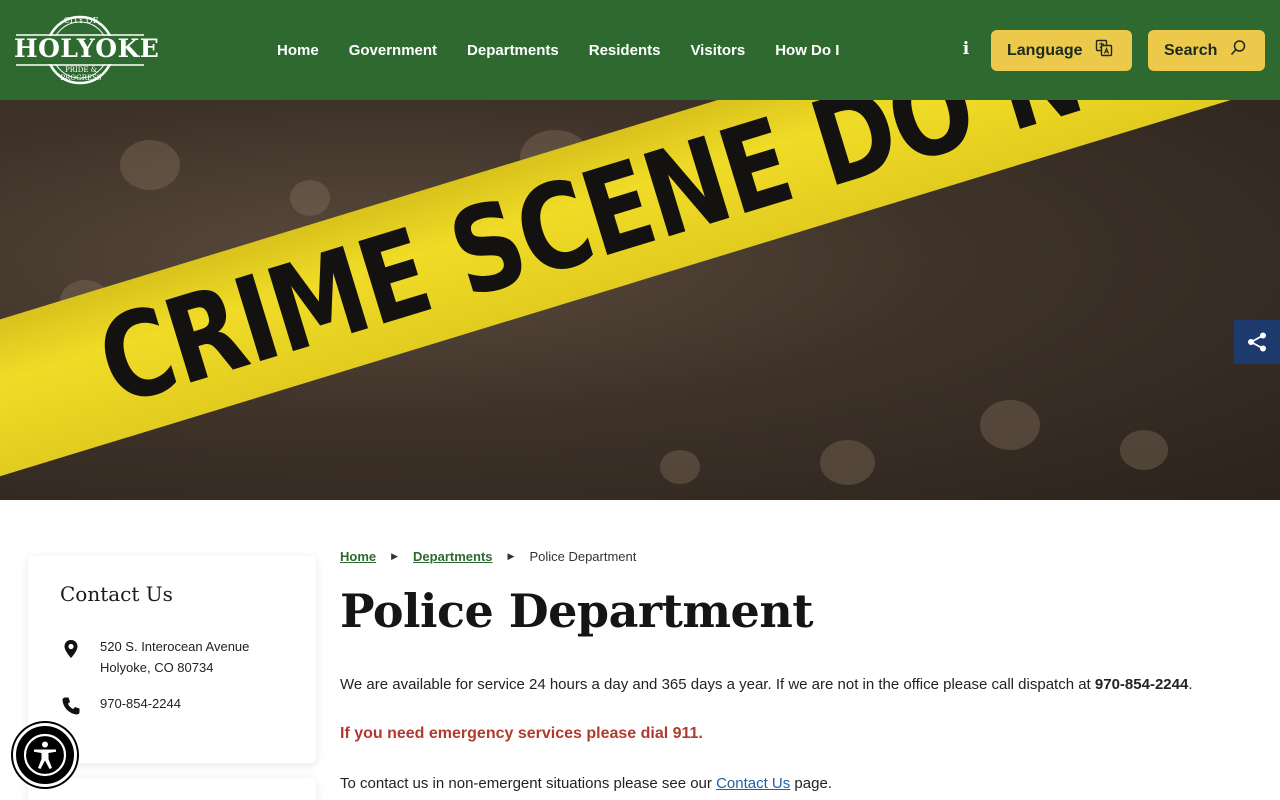 The width and height of the screenshot is (1280, 800). I want to click on dispatch-phone: 970-854-2244, so click(1141, 684).